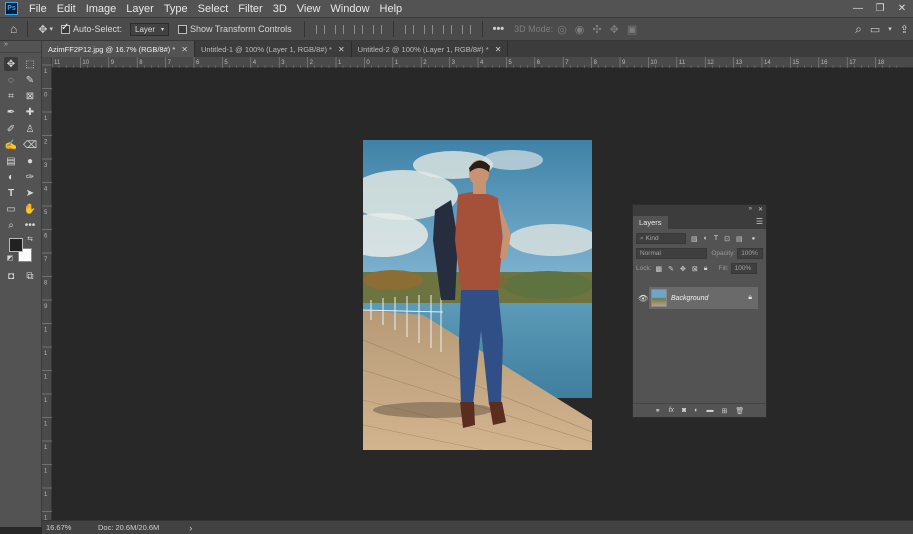 This screenshot has width=913, height=534. Describe the element at coordinates (190, 528) in the screenshot. I see `status-menu-arrow-icon: ›` at that location.